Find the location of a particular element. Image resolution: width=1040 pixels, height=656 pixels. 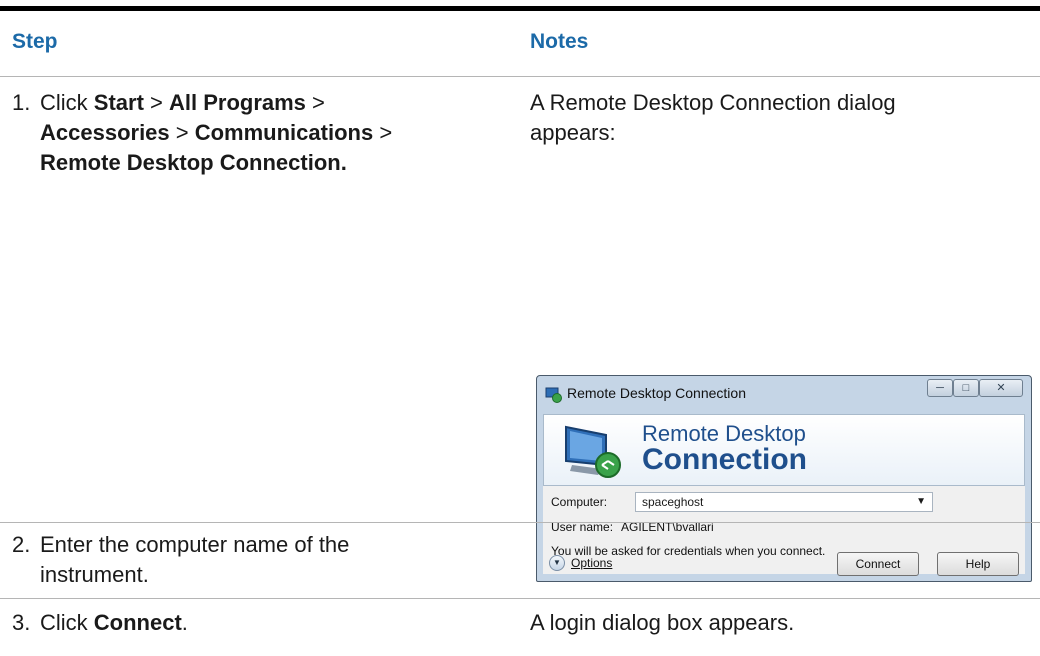

step-3-text: 3. Click Connect. is located at coordinates (252, 623).